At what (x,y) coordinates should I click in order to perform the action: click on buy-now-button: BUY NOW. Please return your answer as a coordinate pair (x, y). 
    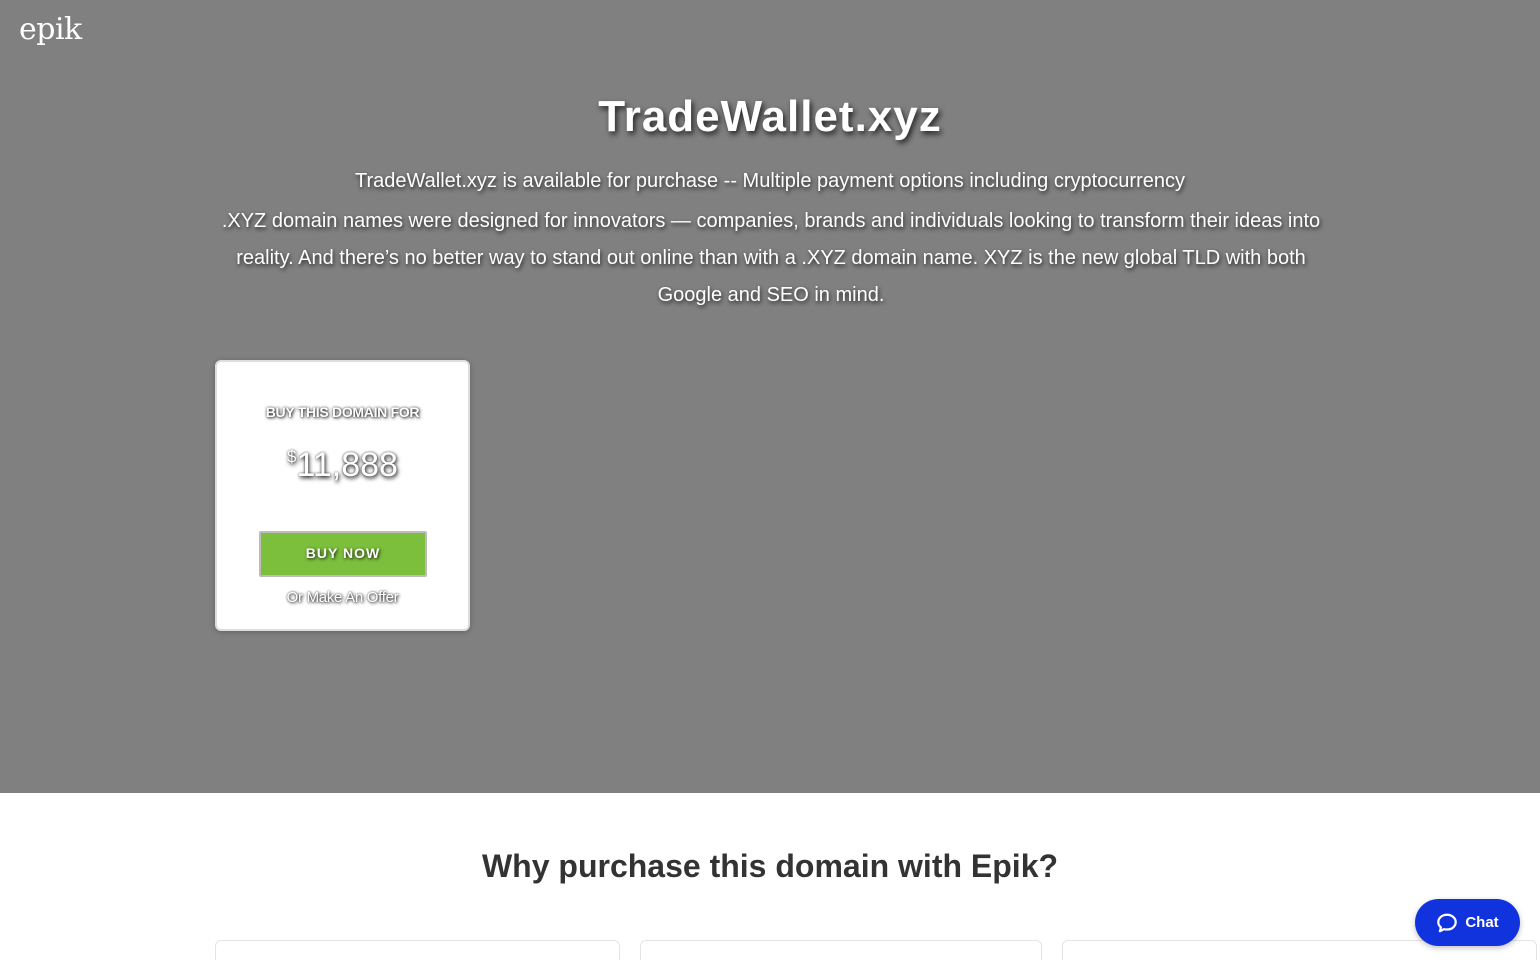
    Looking at the image, I should click on (343, 554).